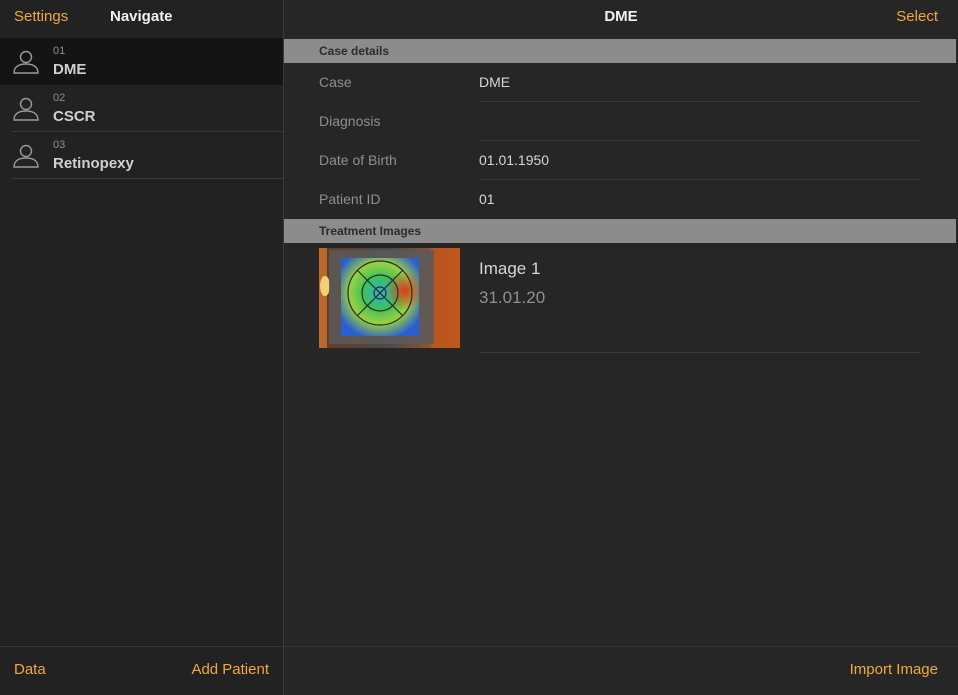  I want to click on sidebar-header: Settings Navigate, so click(141, 19).